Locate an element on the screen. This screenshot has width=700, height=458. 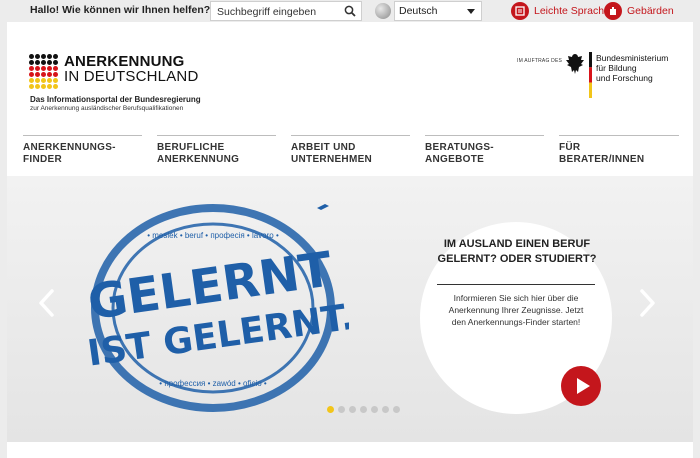
ministry-name-line2: für Bildung is located at coordinates (616, 68).